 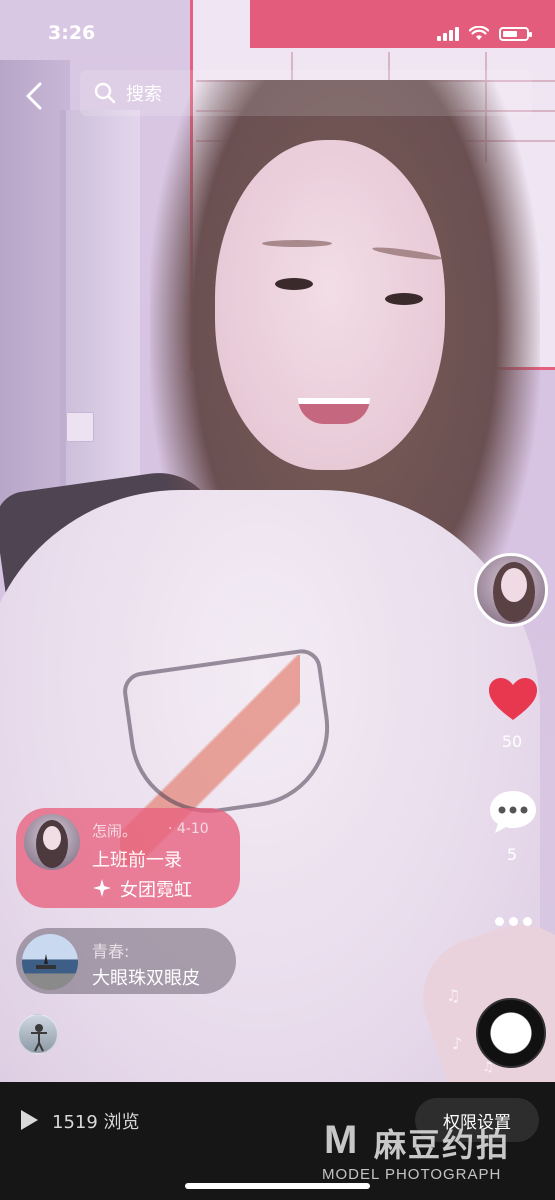 I want to click on avatar-portrait-icon, so click(x=52, y=844).